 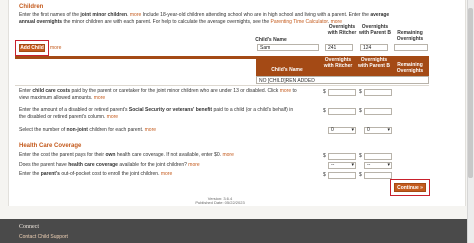 I want to click on nonjoint-more-link: more, so click(x=150, y=130).